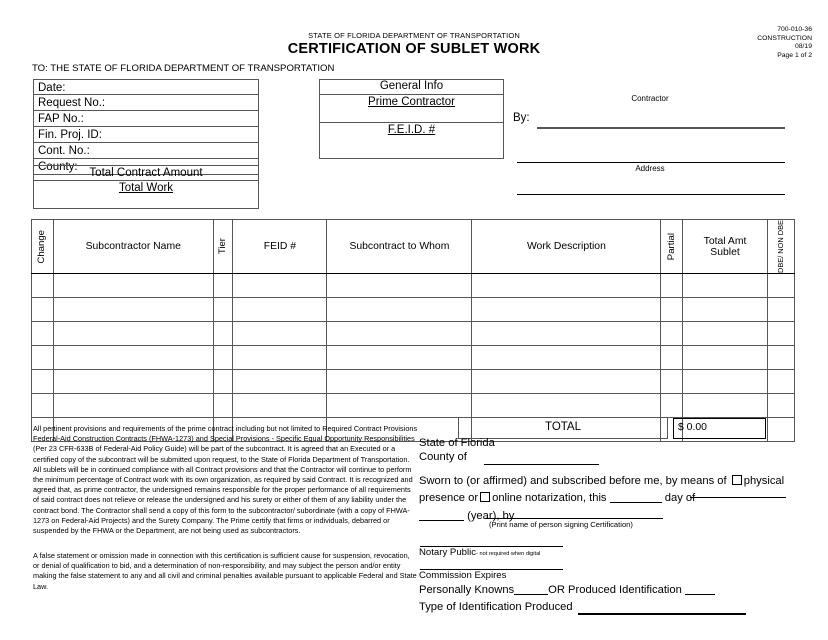  What do you see at coordinates (146, 151) in the screenshot?
I see `field-cont-no: Cont. No.:` at bounding box center [146, 151].